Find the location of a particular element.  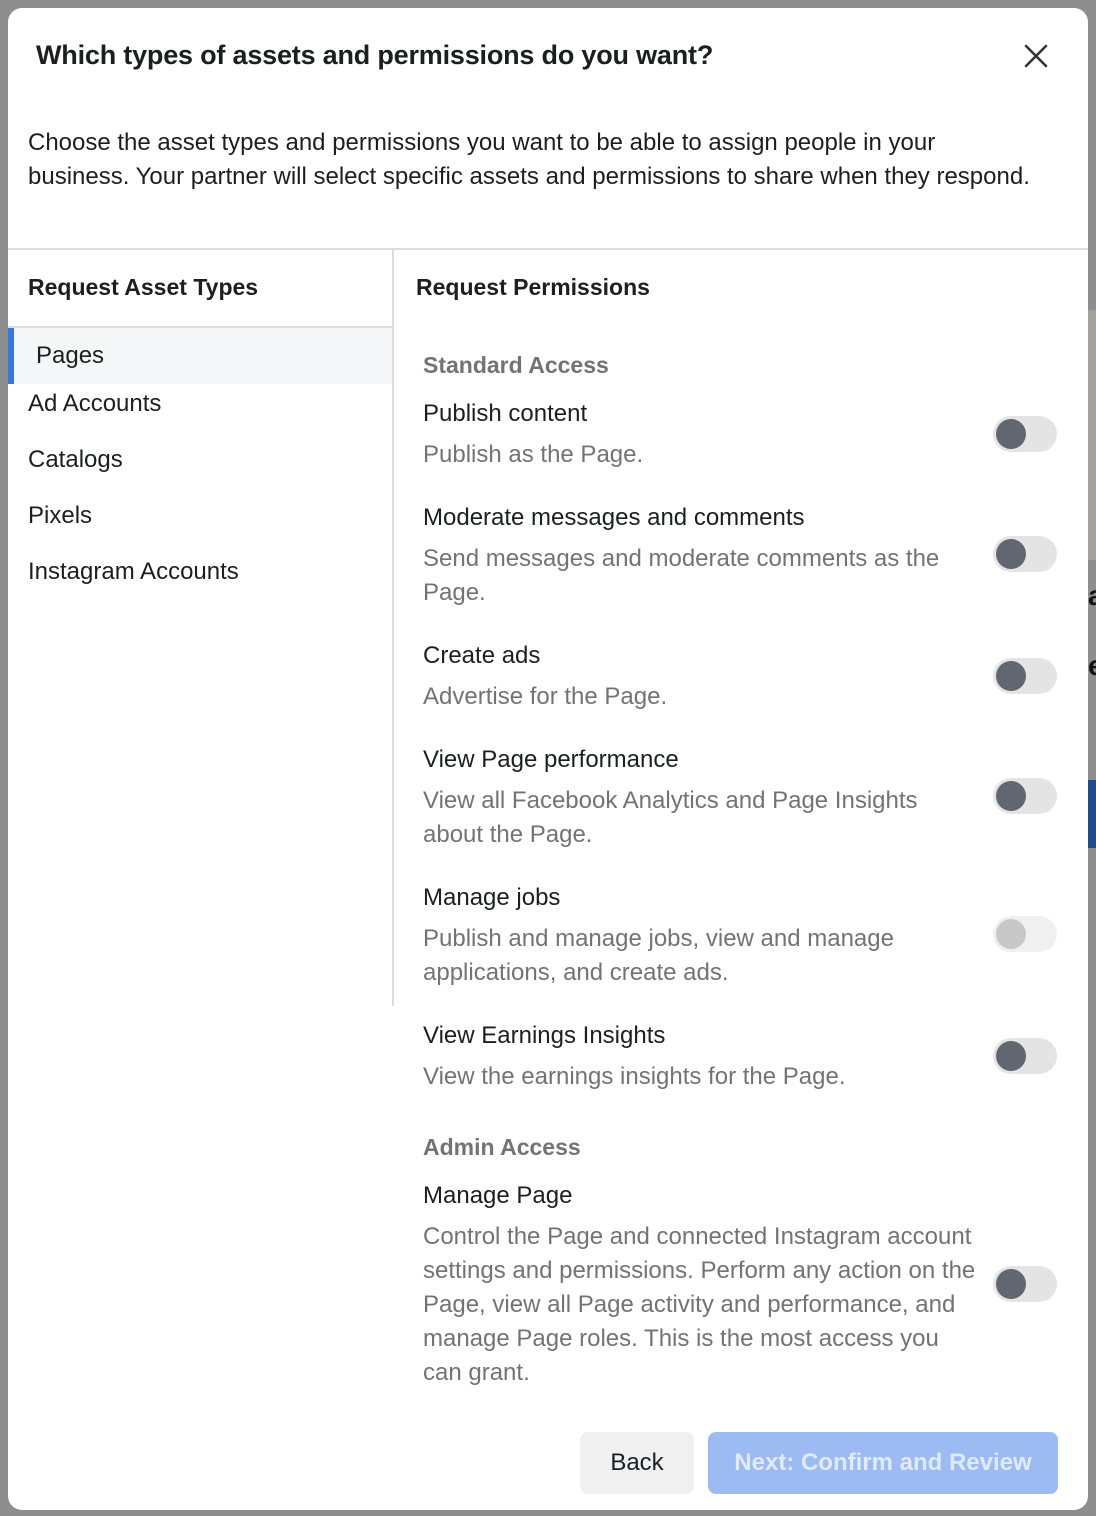

asset-type-instagram-accounts: Instagram Accounts is located at coordinates (200, 580).